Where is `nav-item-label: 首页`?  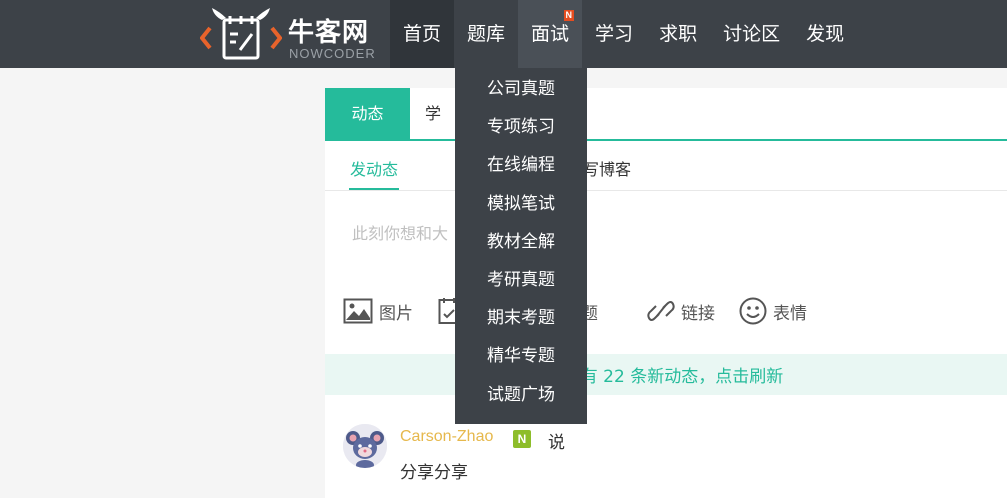
nav-item-label: 首页 is located at coordinates (422, 34).